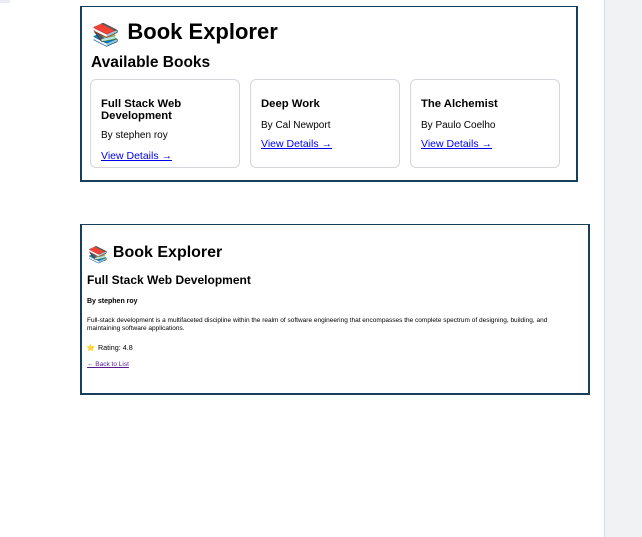  I want to click on rating-text: Rating: 4.8, so click(115, 347).